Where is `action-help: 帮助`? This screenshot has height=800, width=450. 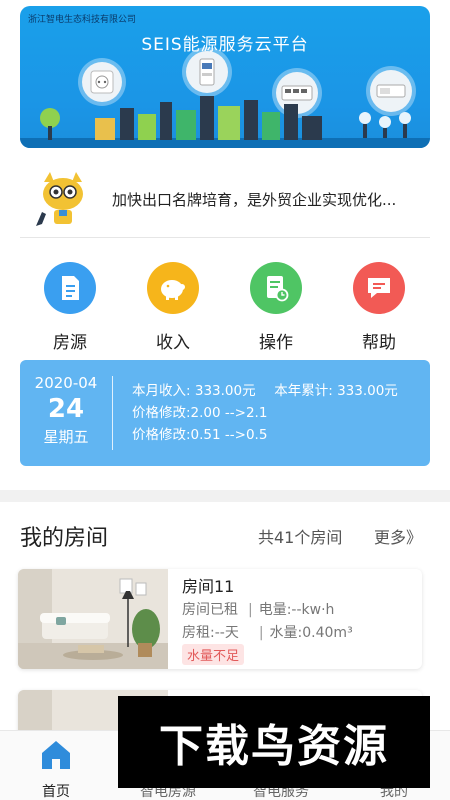 action-help: 帮助 is located at coordinates (379, 307).